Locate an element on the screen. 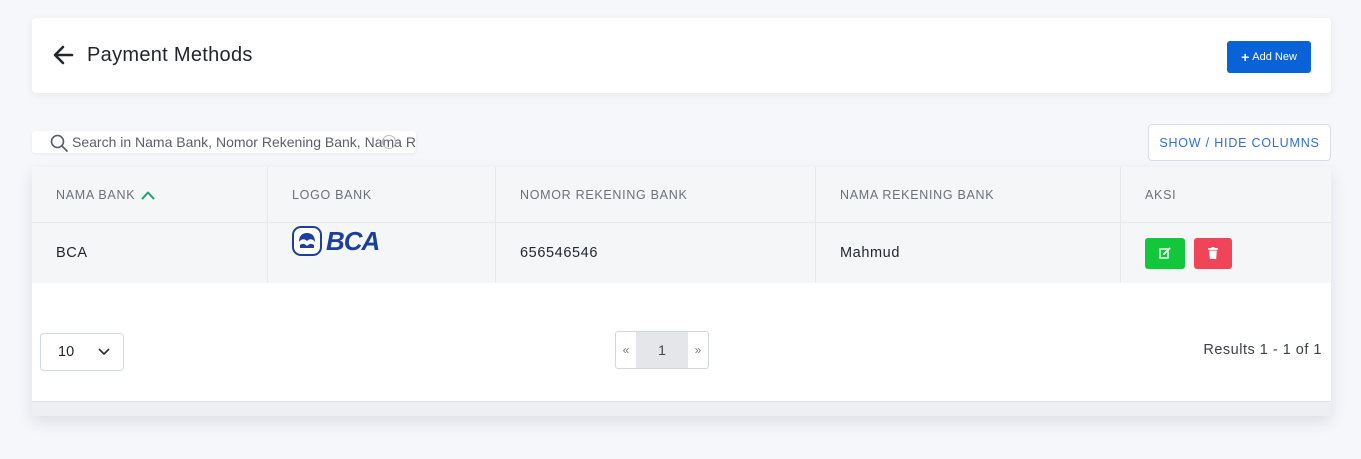 The image size is (1361, 459). per-page-value: 10 is located at coordinates (66, 352).